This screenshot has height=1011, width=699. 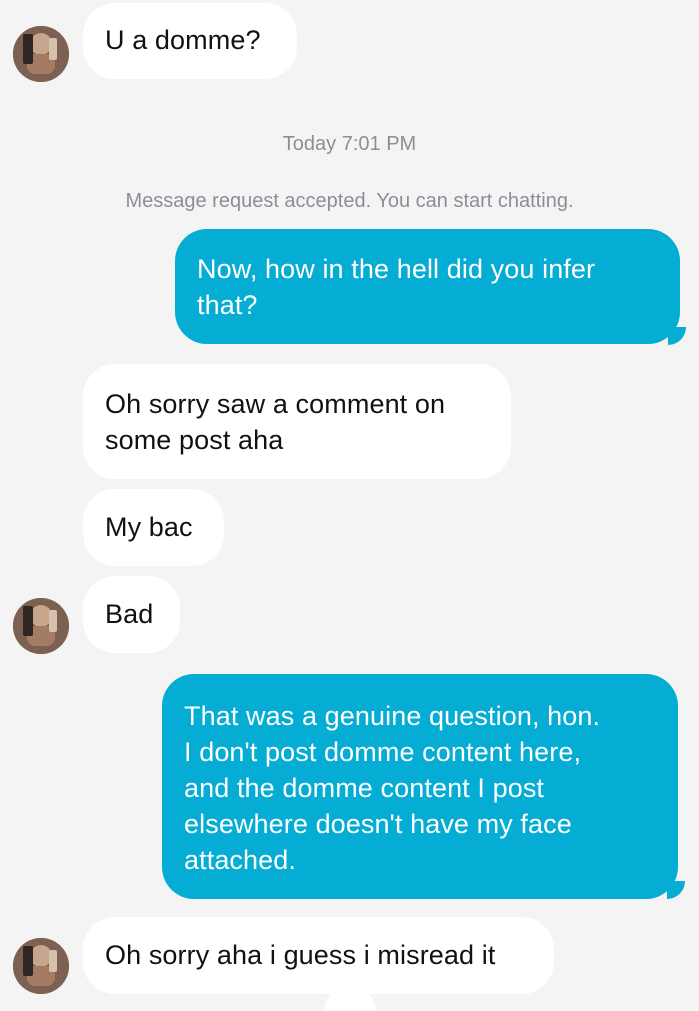 What do you see at coordinates (396, 269) in the screenshot?
I see `message-line: Now, how in the hell did you infer` at bounding box center [396, 269].